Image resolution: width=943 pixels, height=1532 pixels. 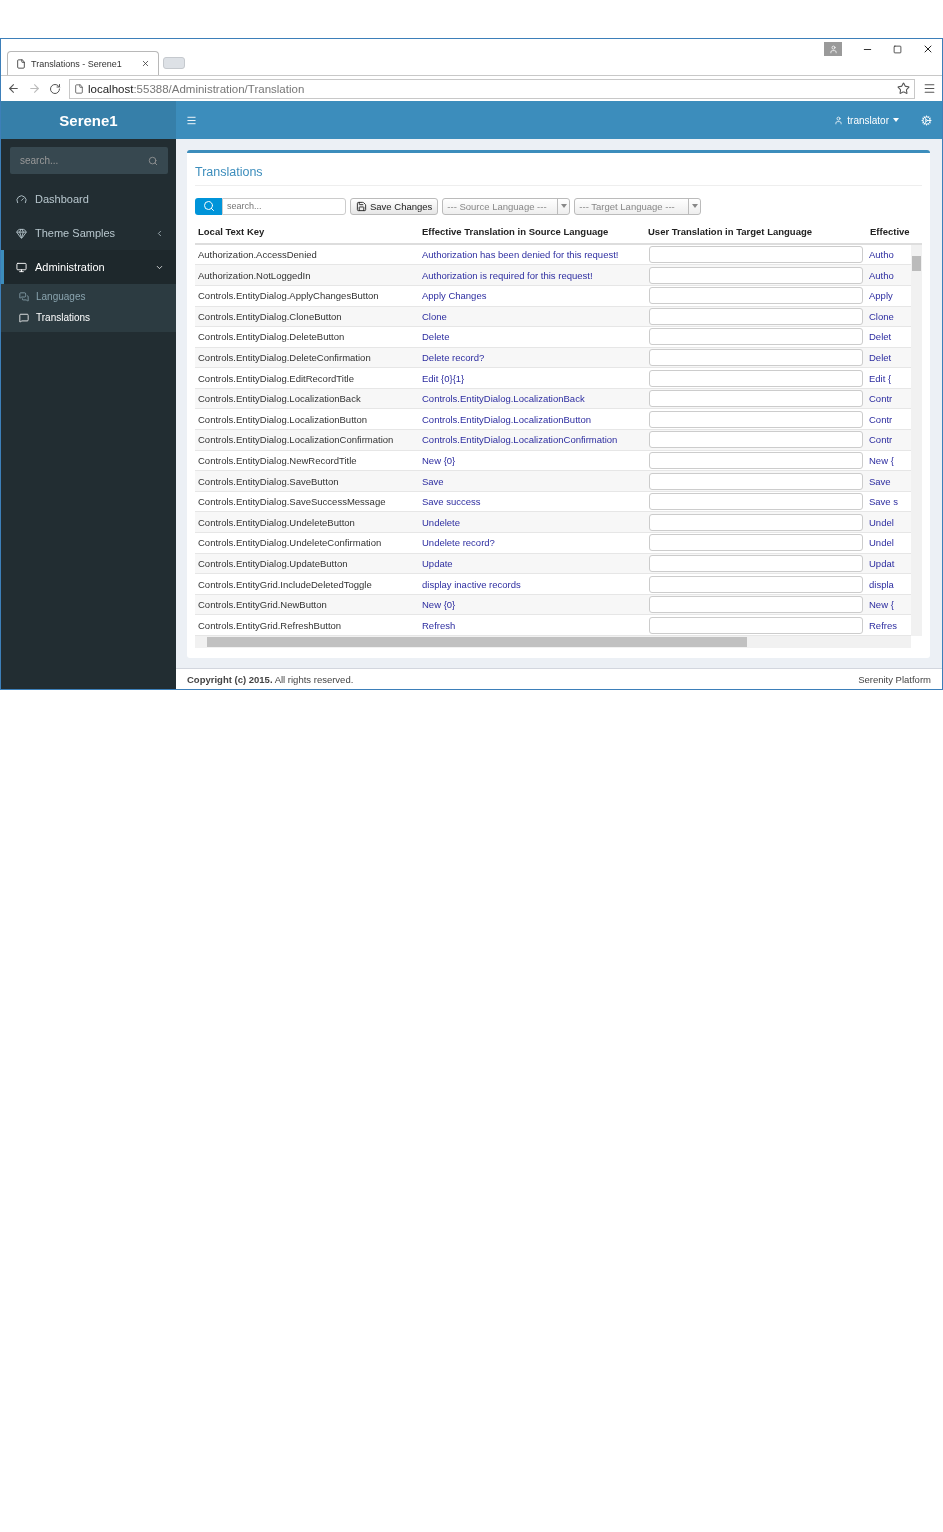 What do you see at coordinates (296, 440) in the screenshot?
I see `table-cell-text: Controls.EntityDialog.LocalizationConfirmation` at bounding box center [296, 440].